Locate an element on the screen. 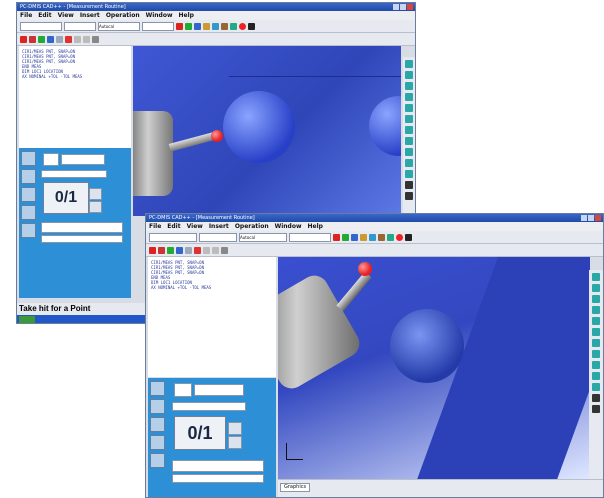  tab-graphics: Graphics is located at coordinates (295, 487).